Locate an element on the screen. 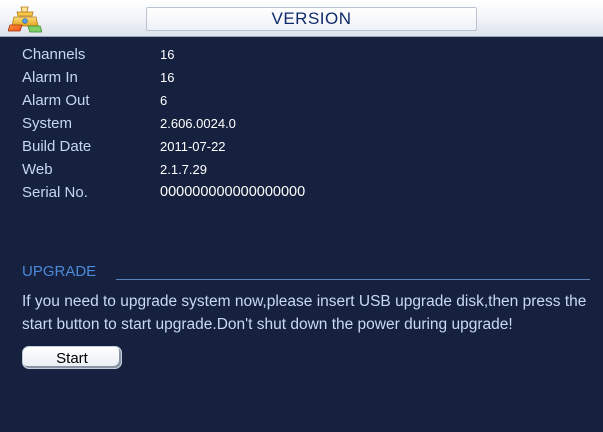 The width and height of the screenshot is (603, 432). start-upgrade-button: Start is located at coordinates (72, 357).